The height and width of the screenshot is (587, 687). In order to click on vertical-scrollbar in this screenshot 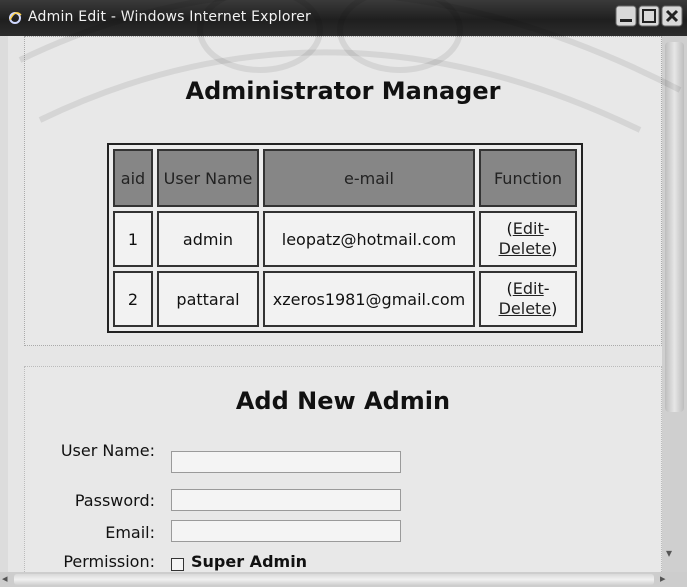, I will do `click(674, 304)`.